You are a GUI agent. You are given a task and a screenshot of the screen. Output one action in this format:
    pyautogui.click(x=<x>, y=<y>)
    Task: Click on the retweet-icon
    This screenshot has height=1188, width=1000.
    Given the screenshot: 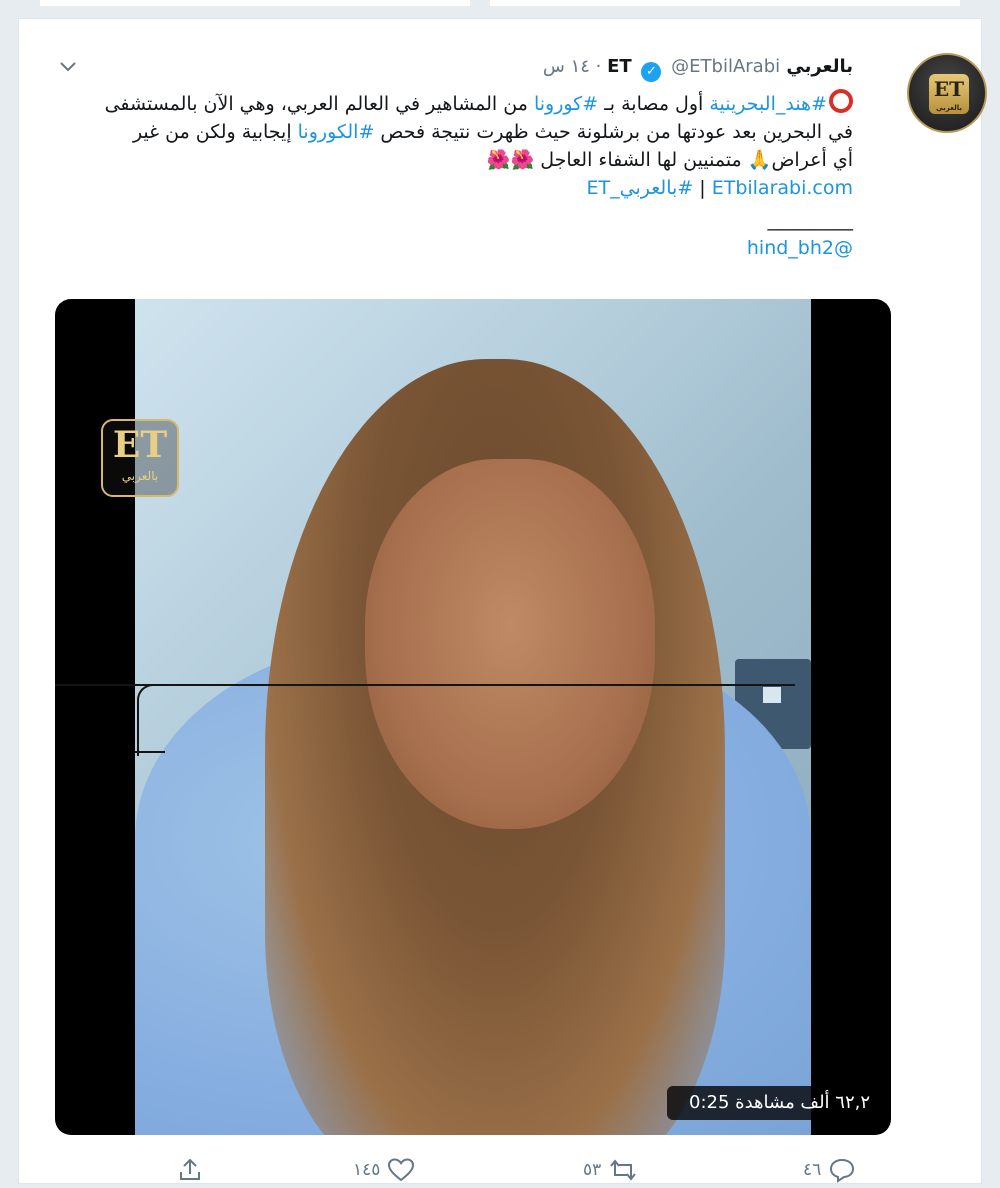 What is the action you would take?
    pyautogui.click(x=623, y=1170)
    